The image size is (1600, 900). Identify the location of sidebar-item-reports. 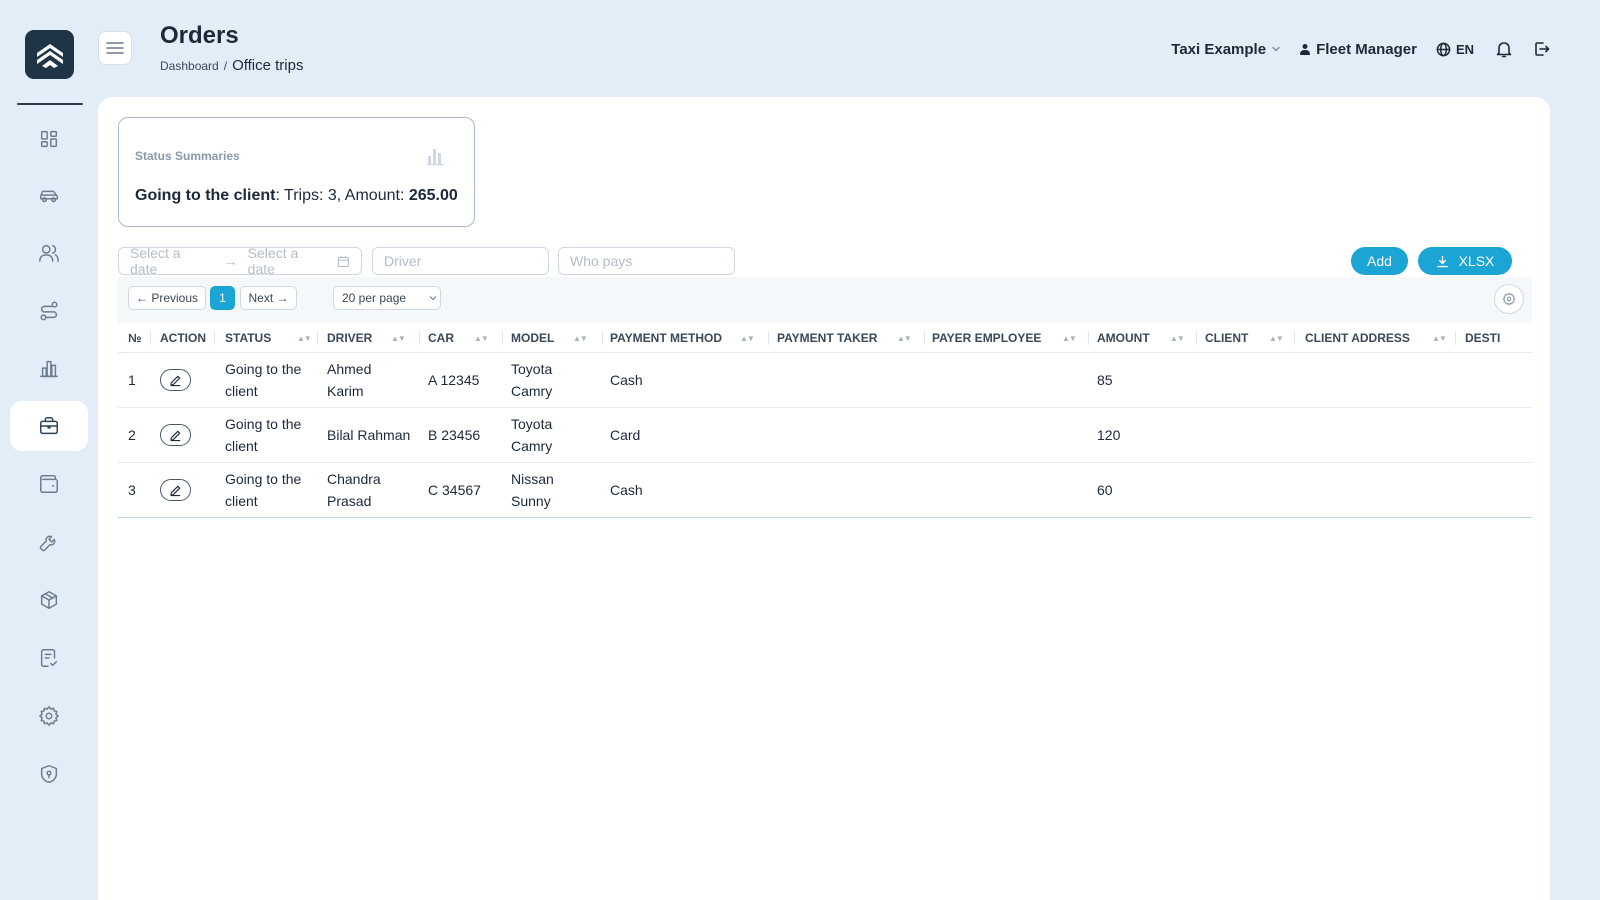
(49, 369).